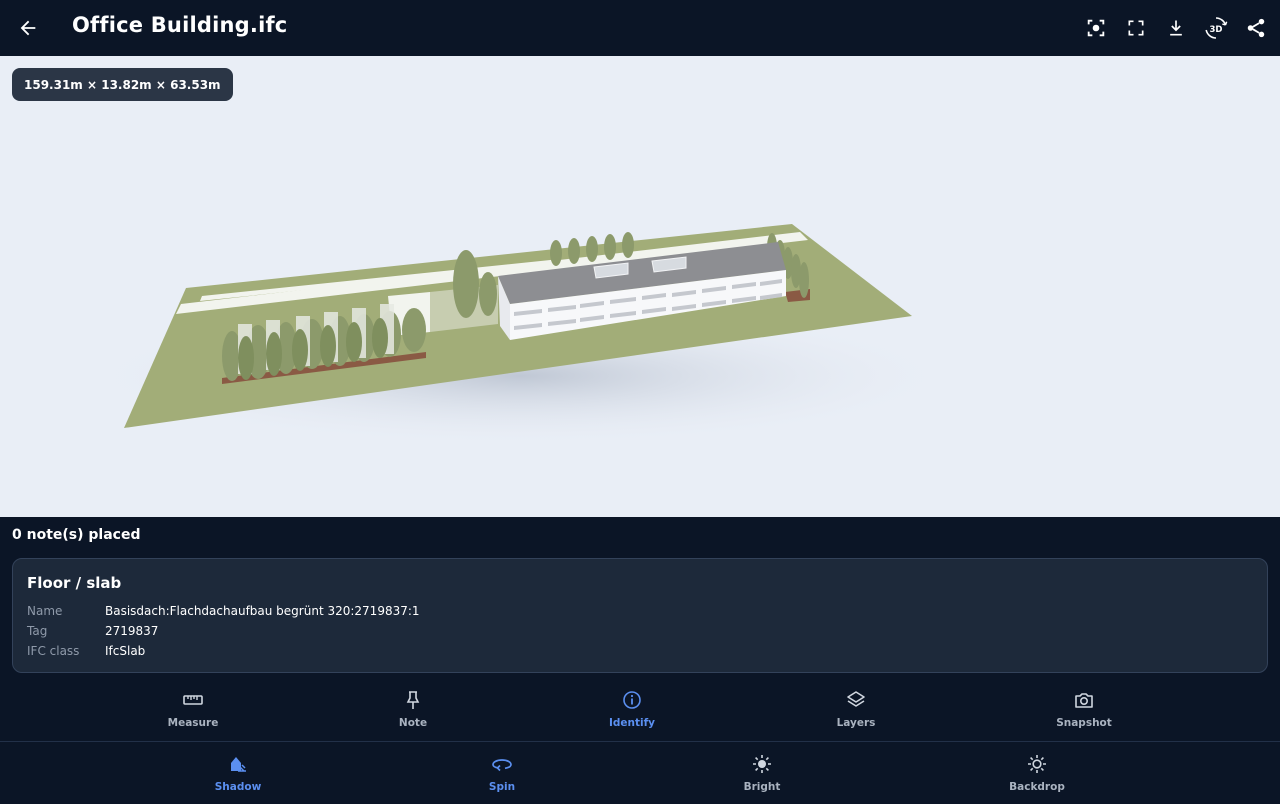 The image size is (1280, 804). I want to click on bright-toggle-button: Bright, so click(762, 772).